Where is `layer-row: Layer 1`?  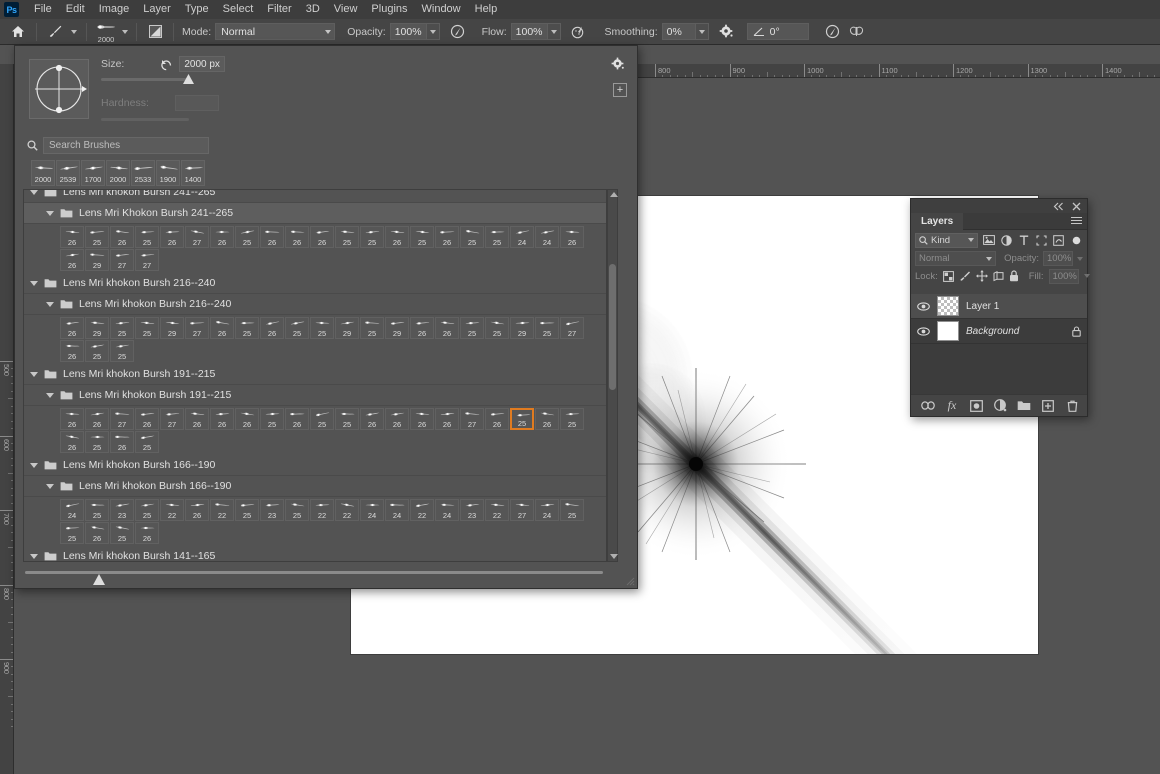
layer-row: Layer 1 is located at coordinates (999, 306).